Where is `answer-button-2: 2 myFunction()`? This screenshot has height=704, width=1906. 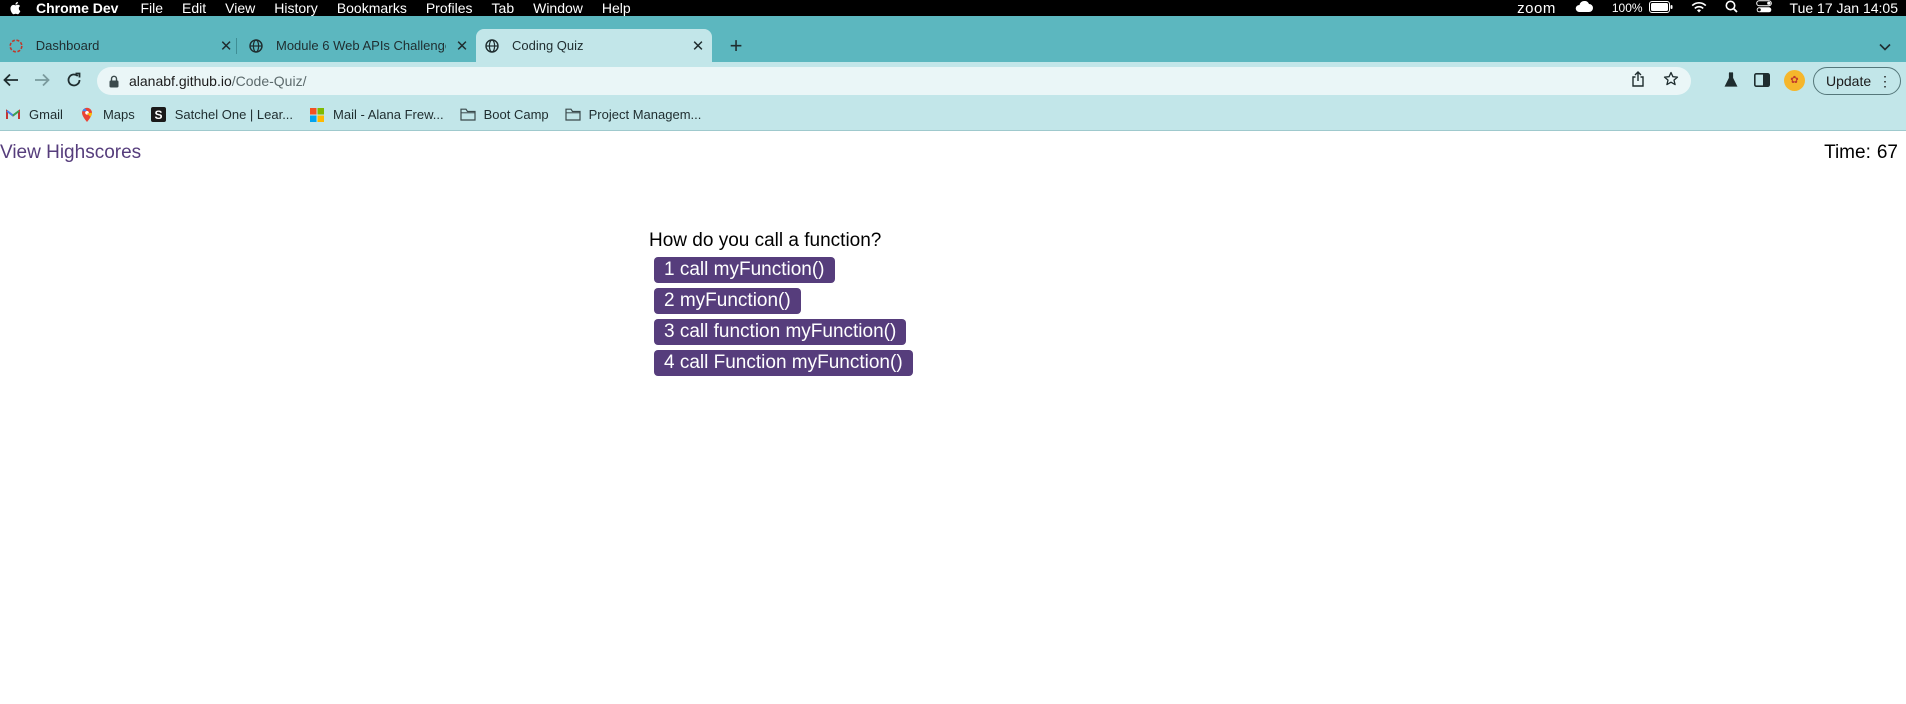 answer-button-2: 2 myFunction() is located at coordinates (727, 301).